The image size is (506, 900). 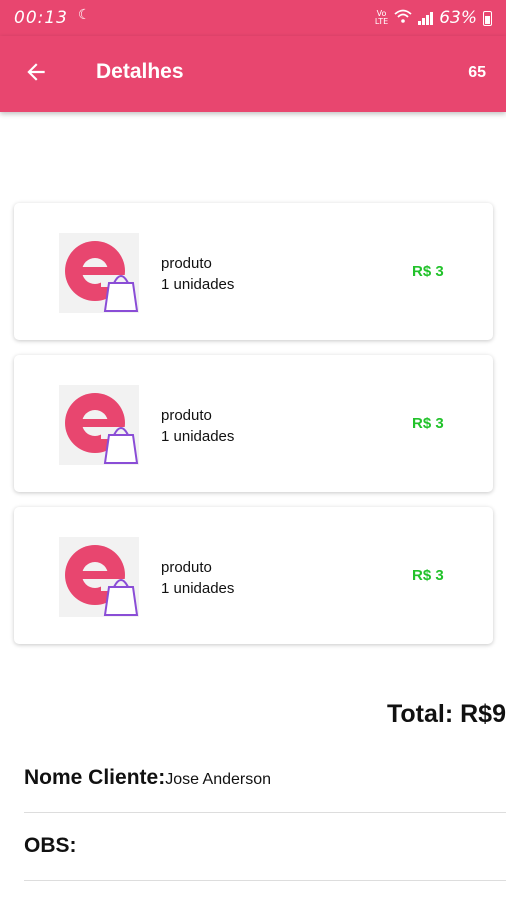 I want to click on wifi-icon, so click(x=403, y=18).